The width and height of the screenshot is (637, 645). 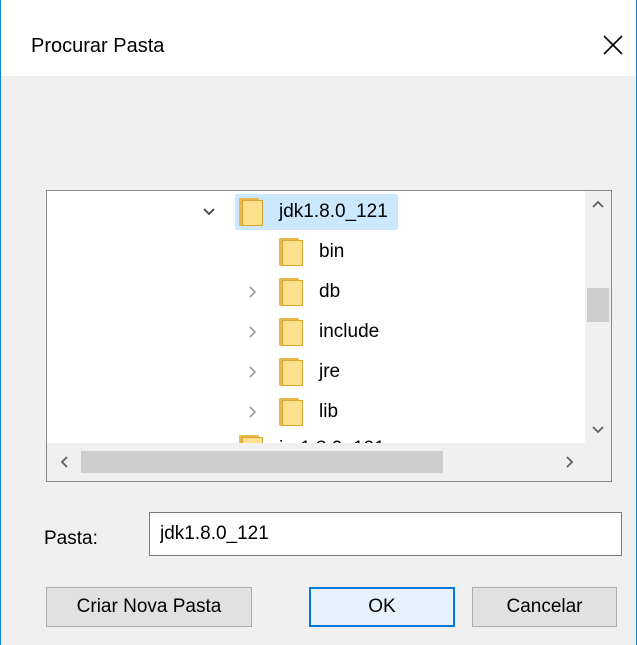 What do you see at coordinates (332, 438) in the screenshot?
I see `tree-item-label: jre1.8.0_121` at bounding box center [332, 438].